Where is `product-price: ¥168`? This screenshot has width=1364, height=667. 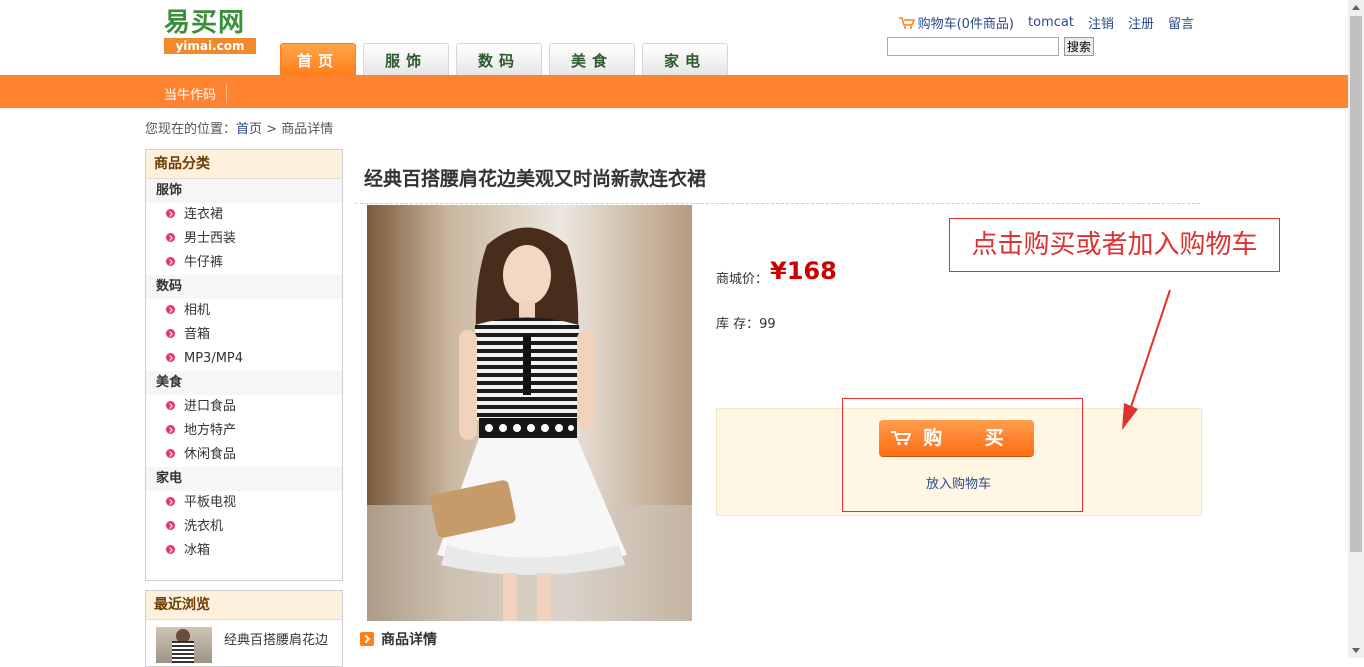 product-price: ¥168 is located at coordinates (803, 271).